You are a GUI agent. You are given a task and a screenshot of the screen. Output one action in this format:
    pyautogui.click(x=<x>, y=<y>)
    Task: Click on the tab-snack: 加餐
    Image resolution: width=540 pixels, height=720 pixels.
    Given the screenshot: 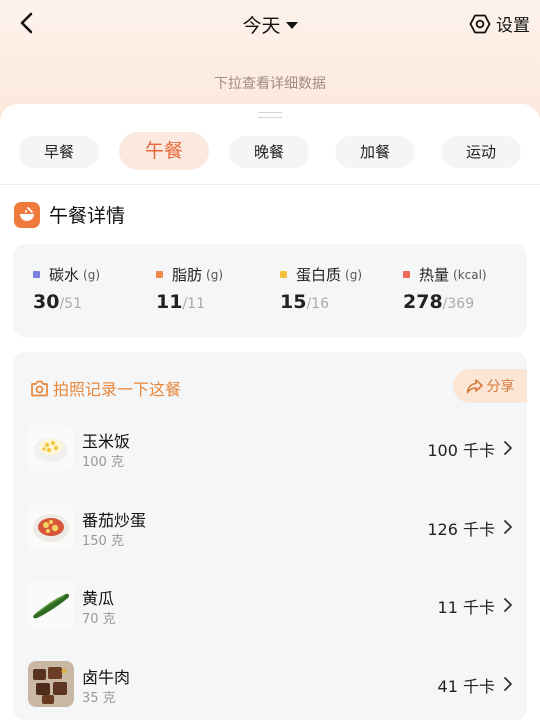 What is the action you would take?
    pyautogui.click(x=375, y=152)
    